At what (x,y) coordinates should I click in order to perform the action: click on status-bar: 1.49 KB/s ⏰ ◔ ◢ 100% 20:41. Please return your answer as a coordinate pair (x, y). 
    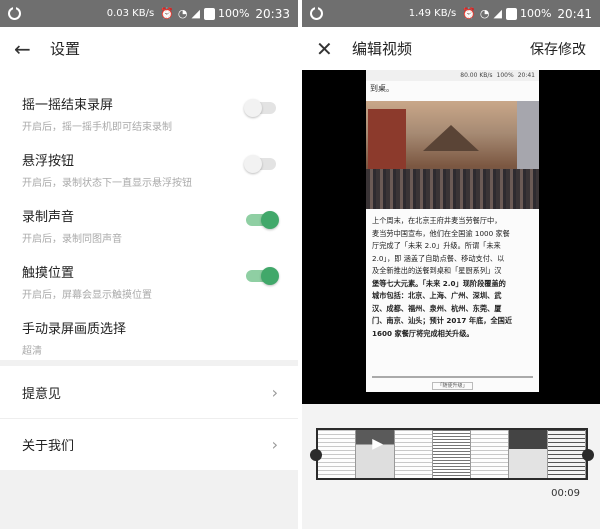
    Looking at the image, I should click on (451, 13).